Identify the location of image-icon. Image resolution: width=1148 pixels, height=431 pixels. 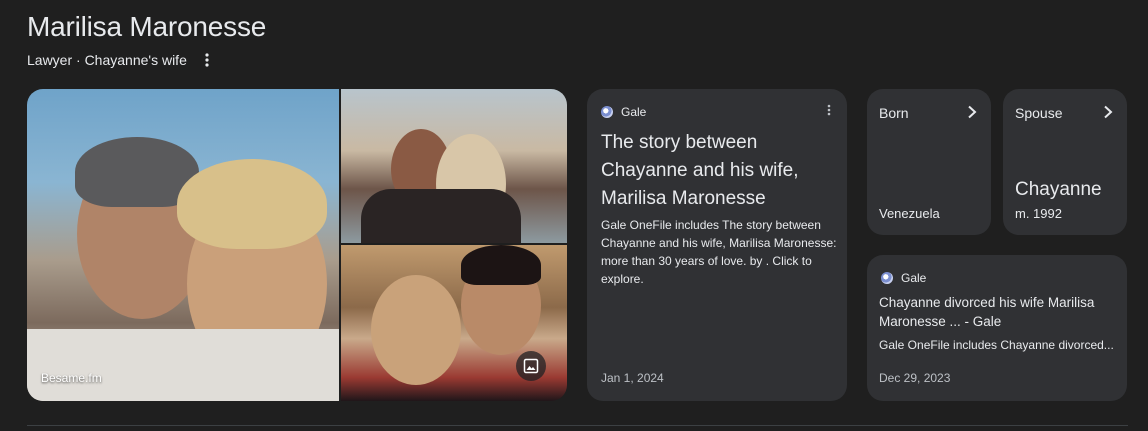
(531, 366).